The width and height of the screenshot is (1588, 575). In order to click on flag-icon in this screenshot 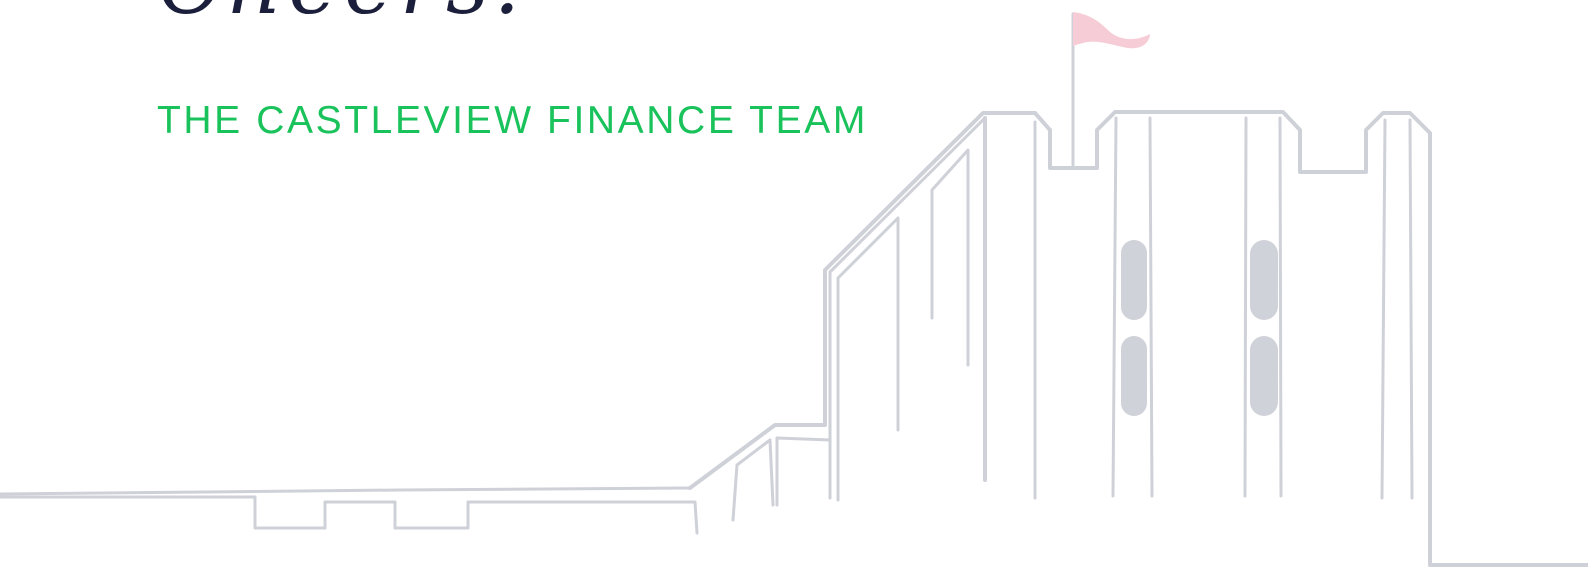, I will do `click(1110, 89)`.